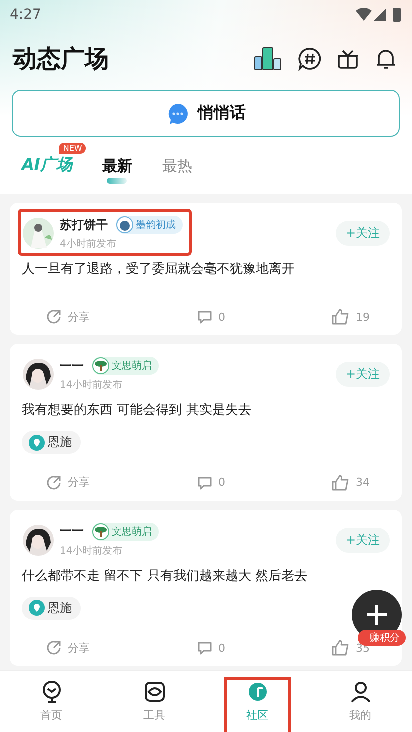 The image size is (412, 732). What do you see at coordinates (360, 692) in the screenshot?
I see `person-icon` at bounding box center [360, 692].